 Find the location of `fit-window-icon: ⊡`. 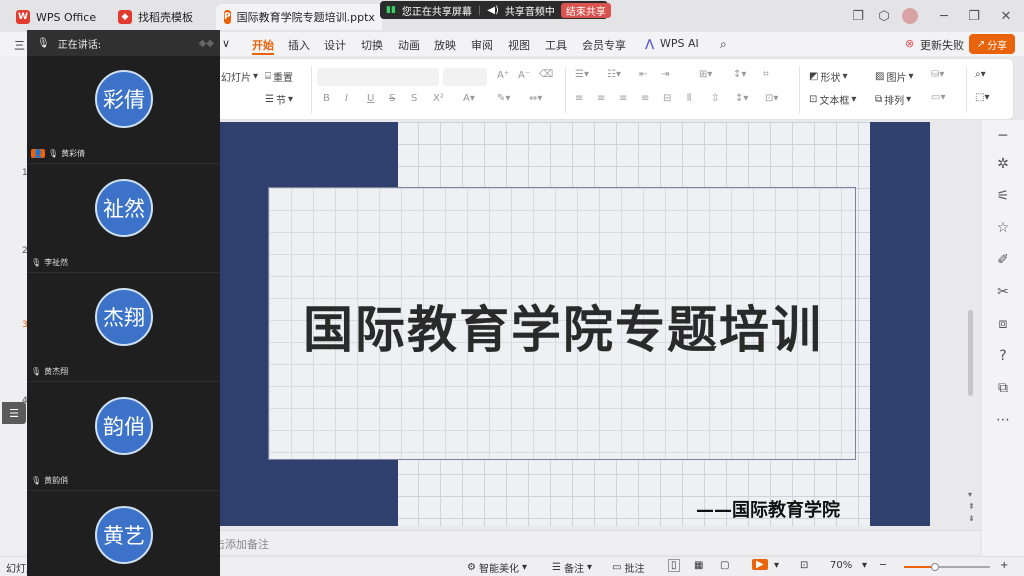

fit-window-icon: ⊡ is located at coordinates (804, 565).